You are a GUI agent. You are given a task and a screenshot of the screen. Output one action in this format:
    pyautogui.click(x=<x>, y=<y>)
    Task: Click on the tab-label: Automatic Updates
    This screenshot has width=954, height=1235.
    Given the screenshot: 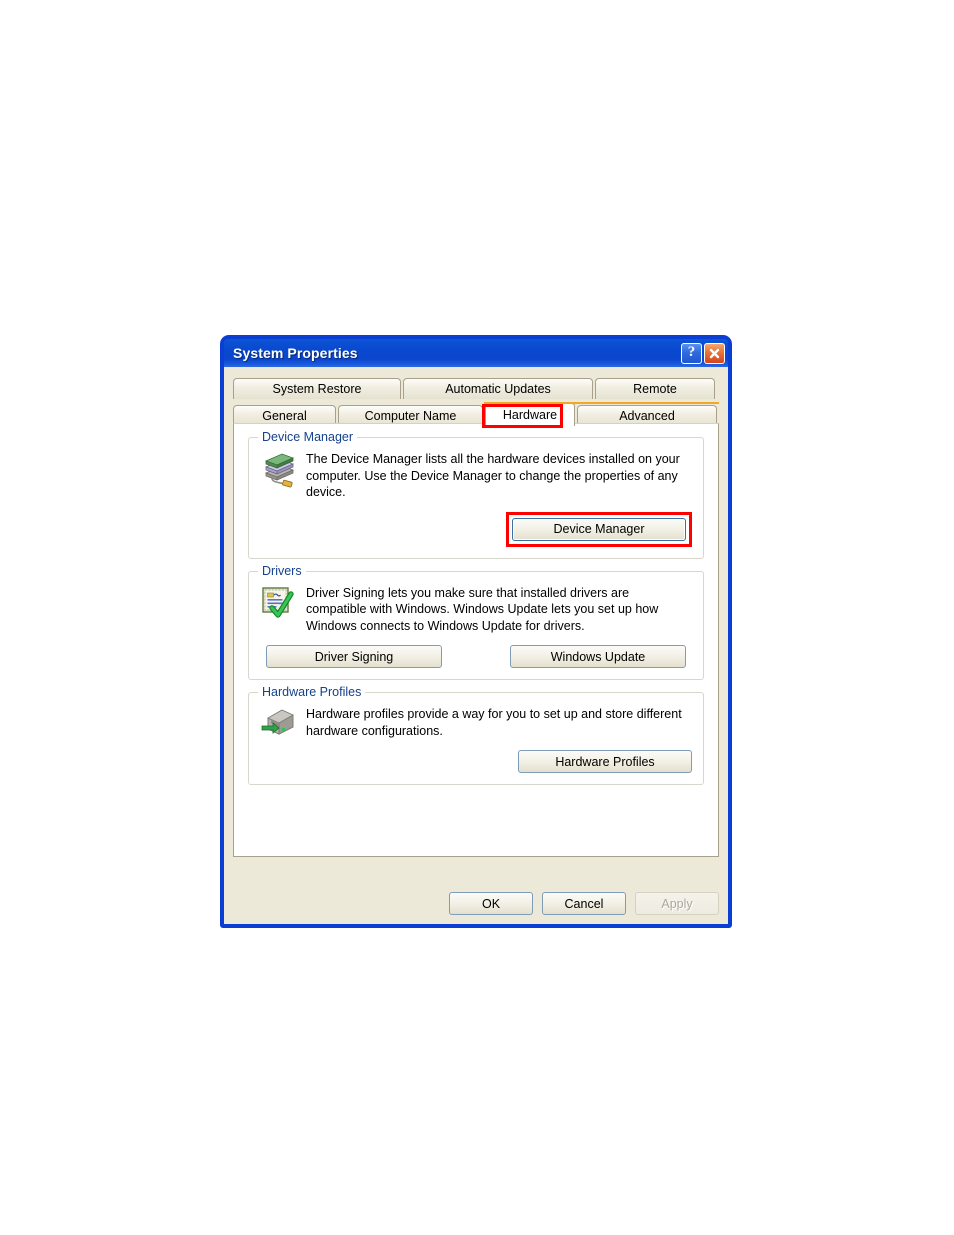 What is the action you would take?
    pyautogui.click(x=498, y=389)
    